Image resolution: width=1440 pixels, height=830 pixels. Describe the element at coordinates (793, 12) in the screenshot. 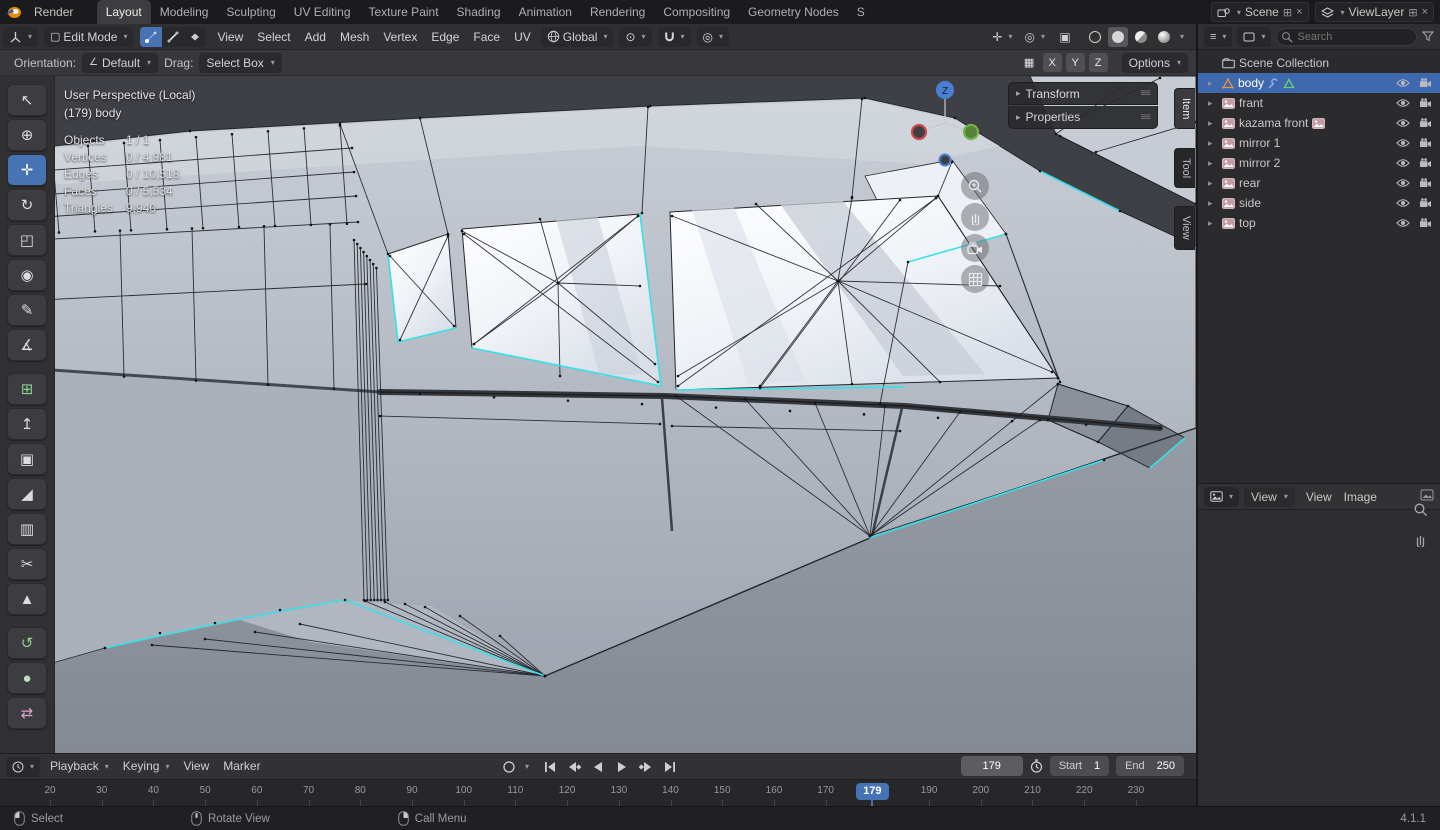

I see `workspace-tab-geometry-nodes: Geometry Nodes` at that location.